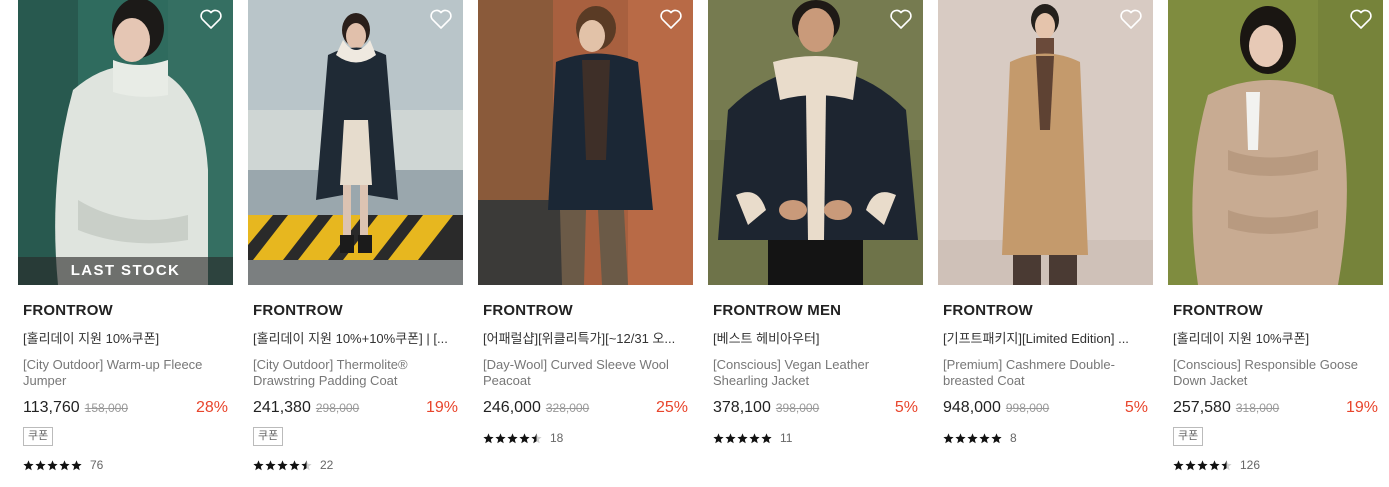 The width and height of the screenshot is (1389, 487). Describe the element at coordinates (106, 408) in the screenshot. I see `original-price: 158,000` at that location.